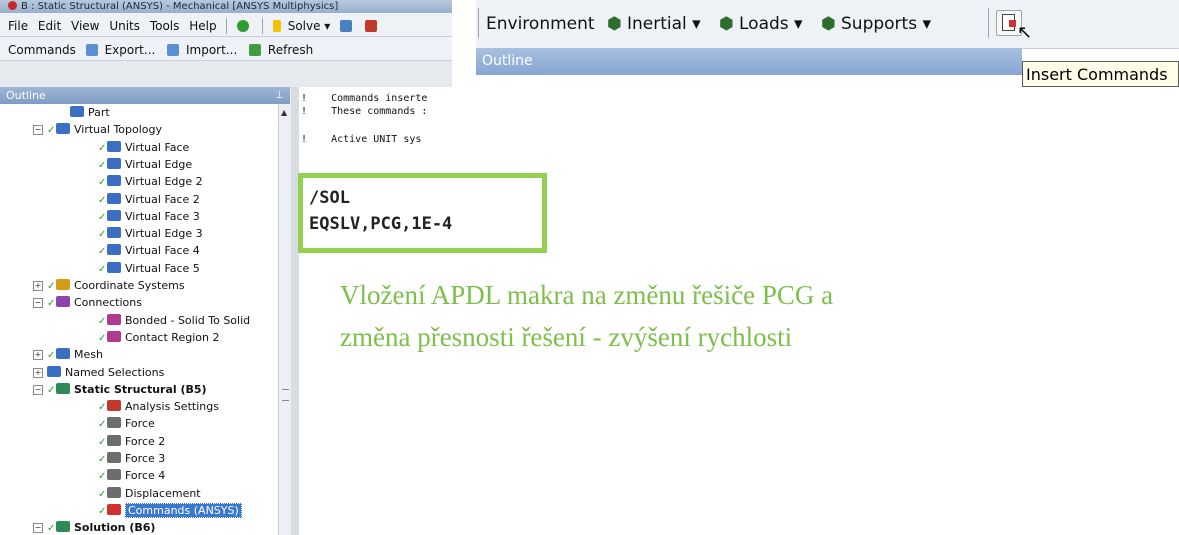 This screenshot has height=535, width=1179. Describe the element at coordinates (361, 139) in the screenshot. I see `editor-line: ! Active UNIT sys` at that location.